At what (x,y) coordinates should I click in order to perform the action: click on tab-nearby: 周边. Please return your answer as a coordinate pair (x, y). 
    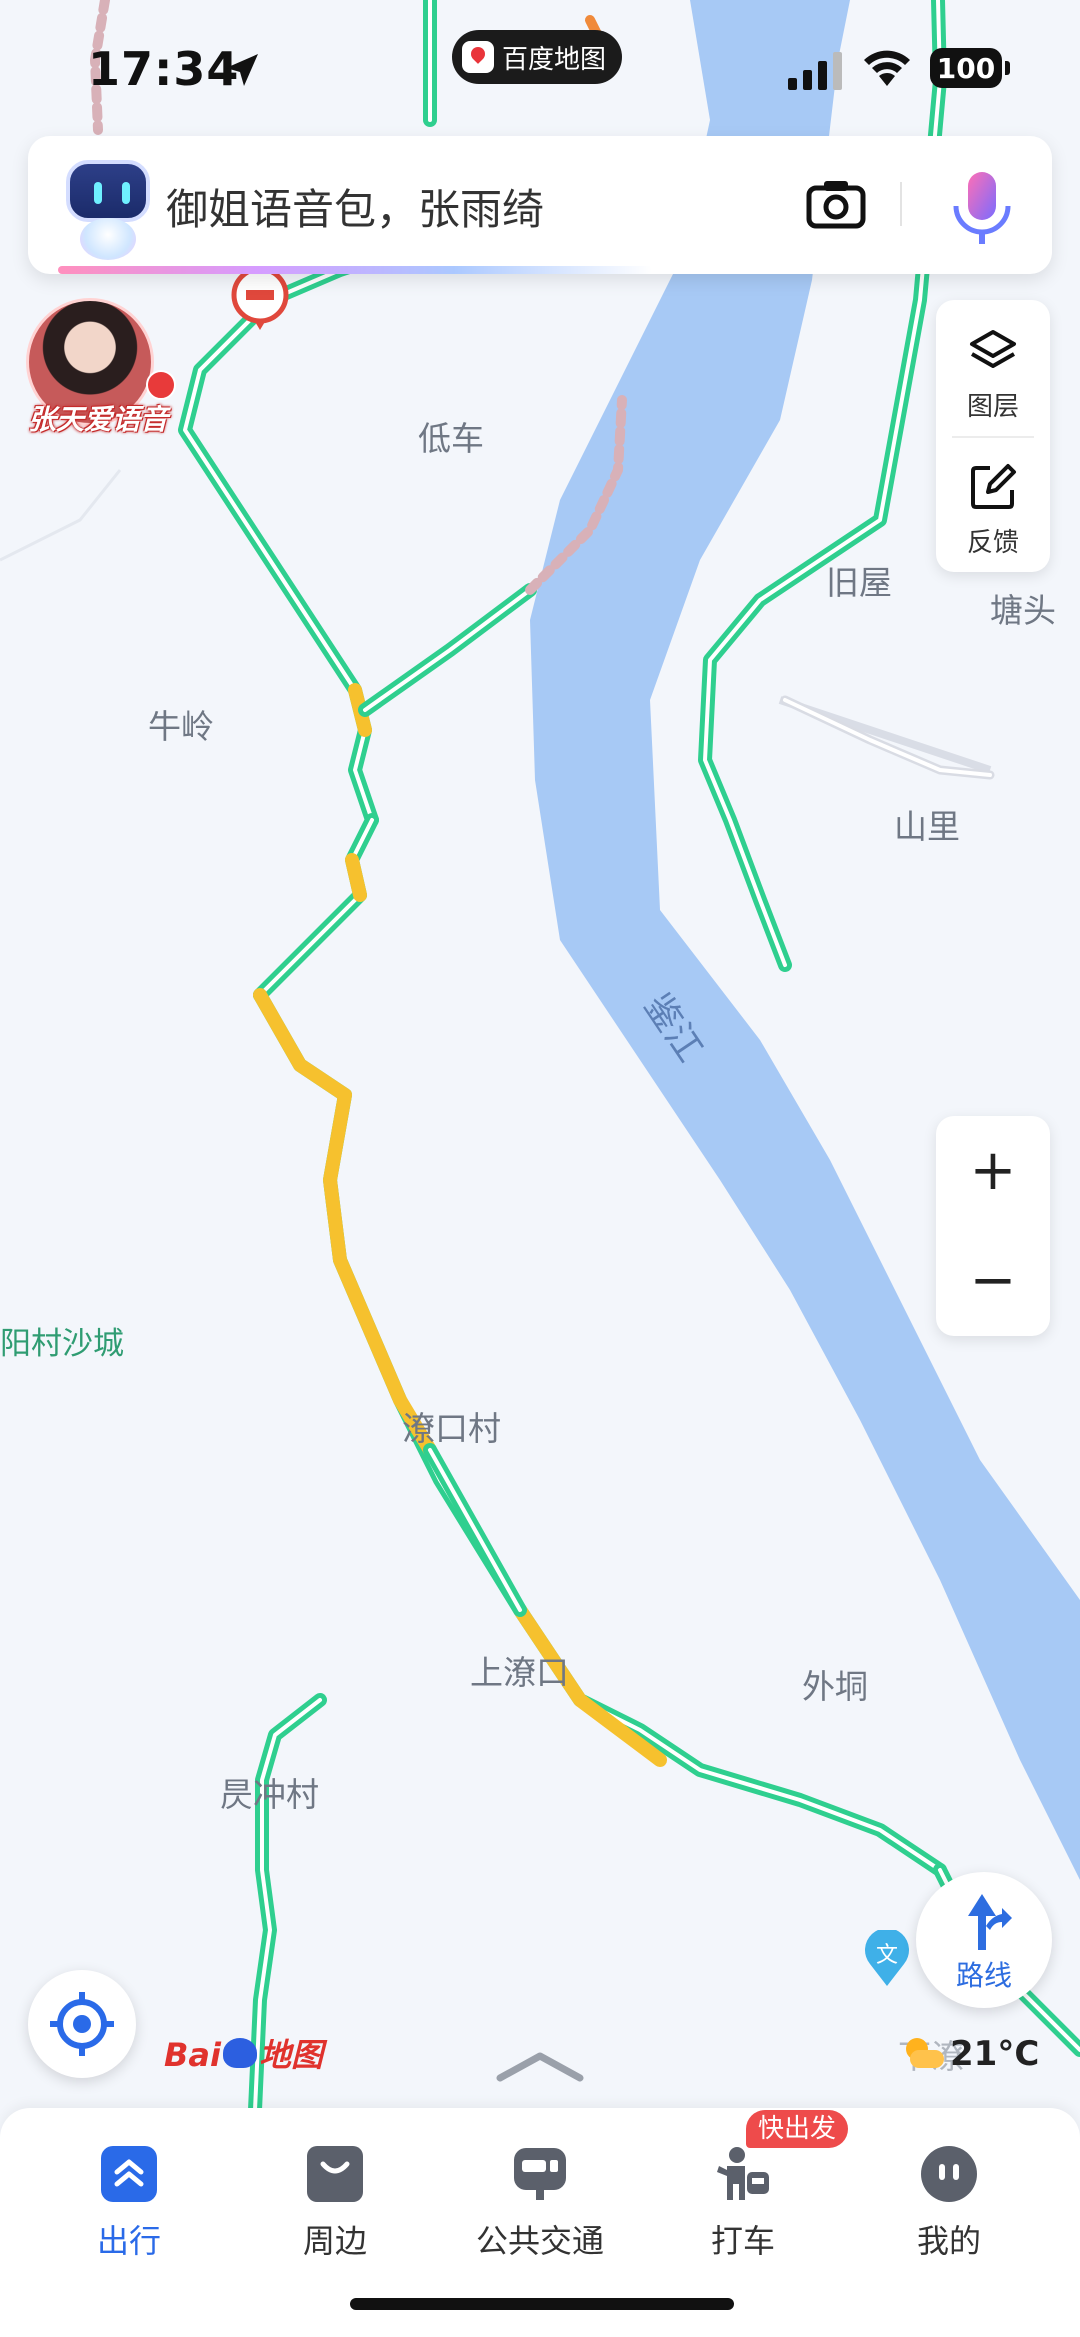
    Looking at the image, I should click on (335, 2196).